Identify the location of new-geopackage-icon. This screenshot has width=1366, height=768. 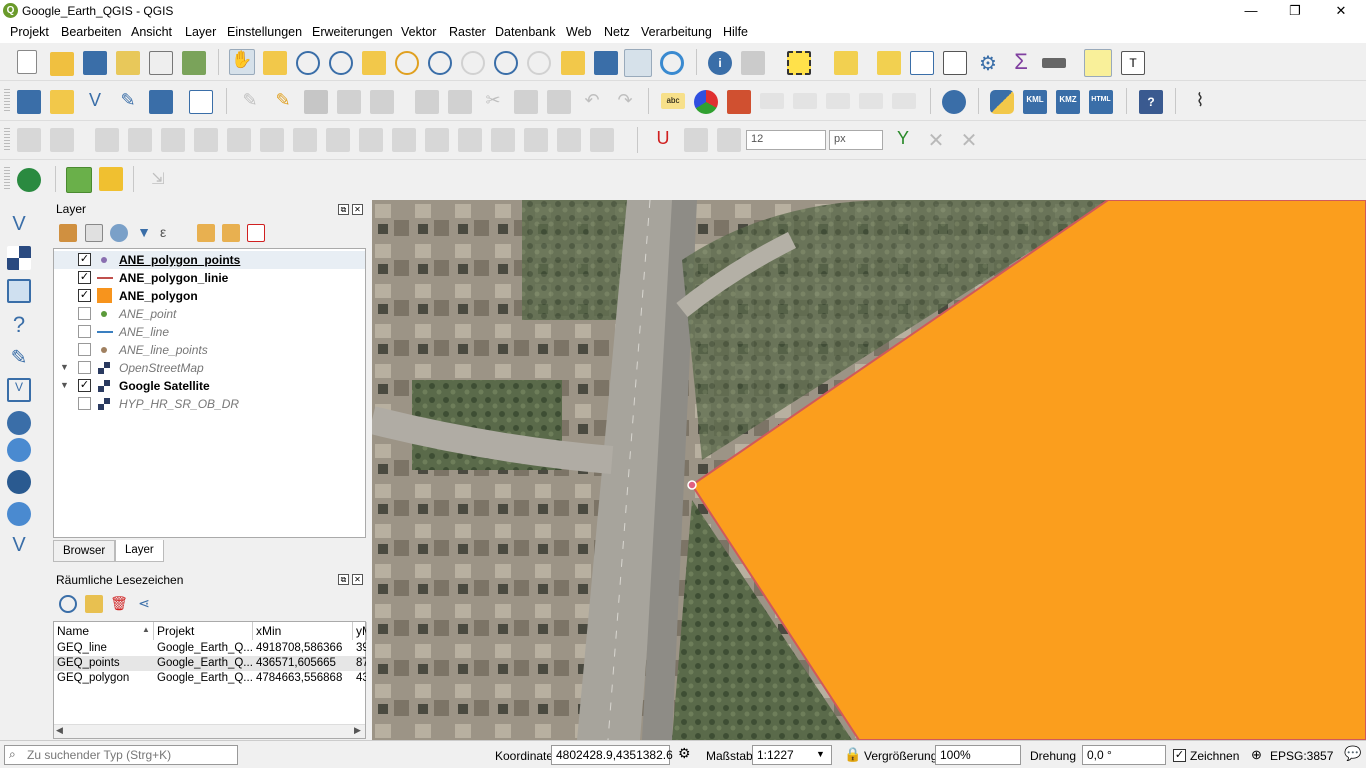
(62, 102).